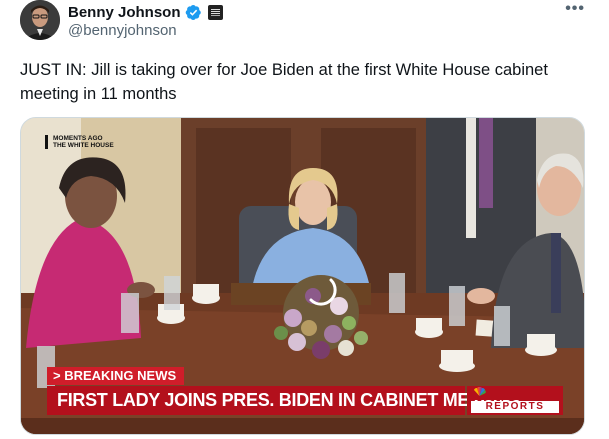 This screenshot has height=439, width=609. I want to click on verified-badge-icon, so click(193, 12).